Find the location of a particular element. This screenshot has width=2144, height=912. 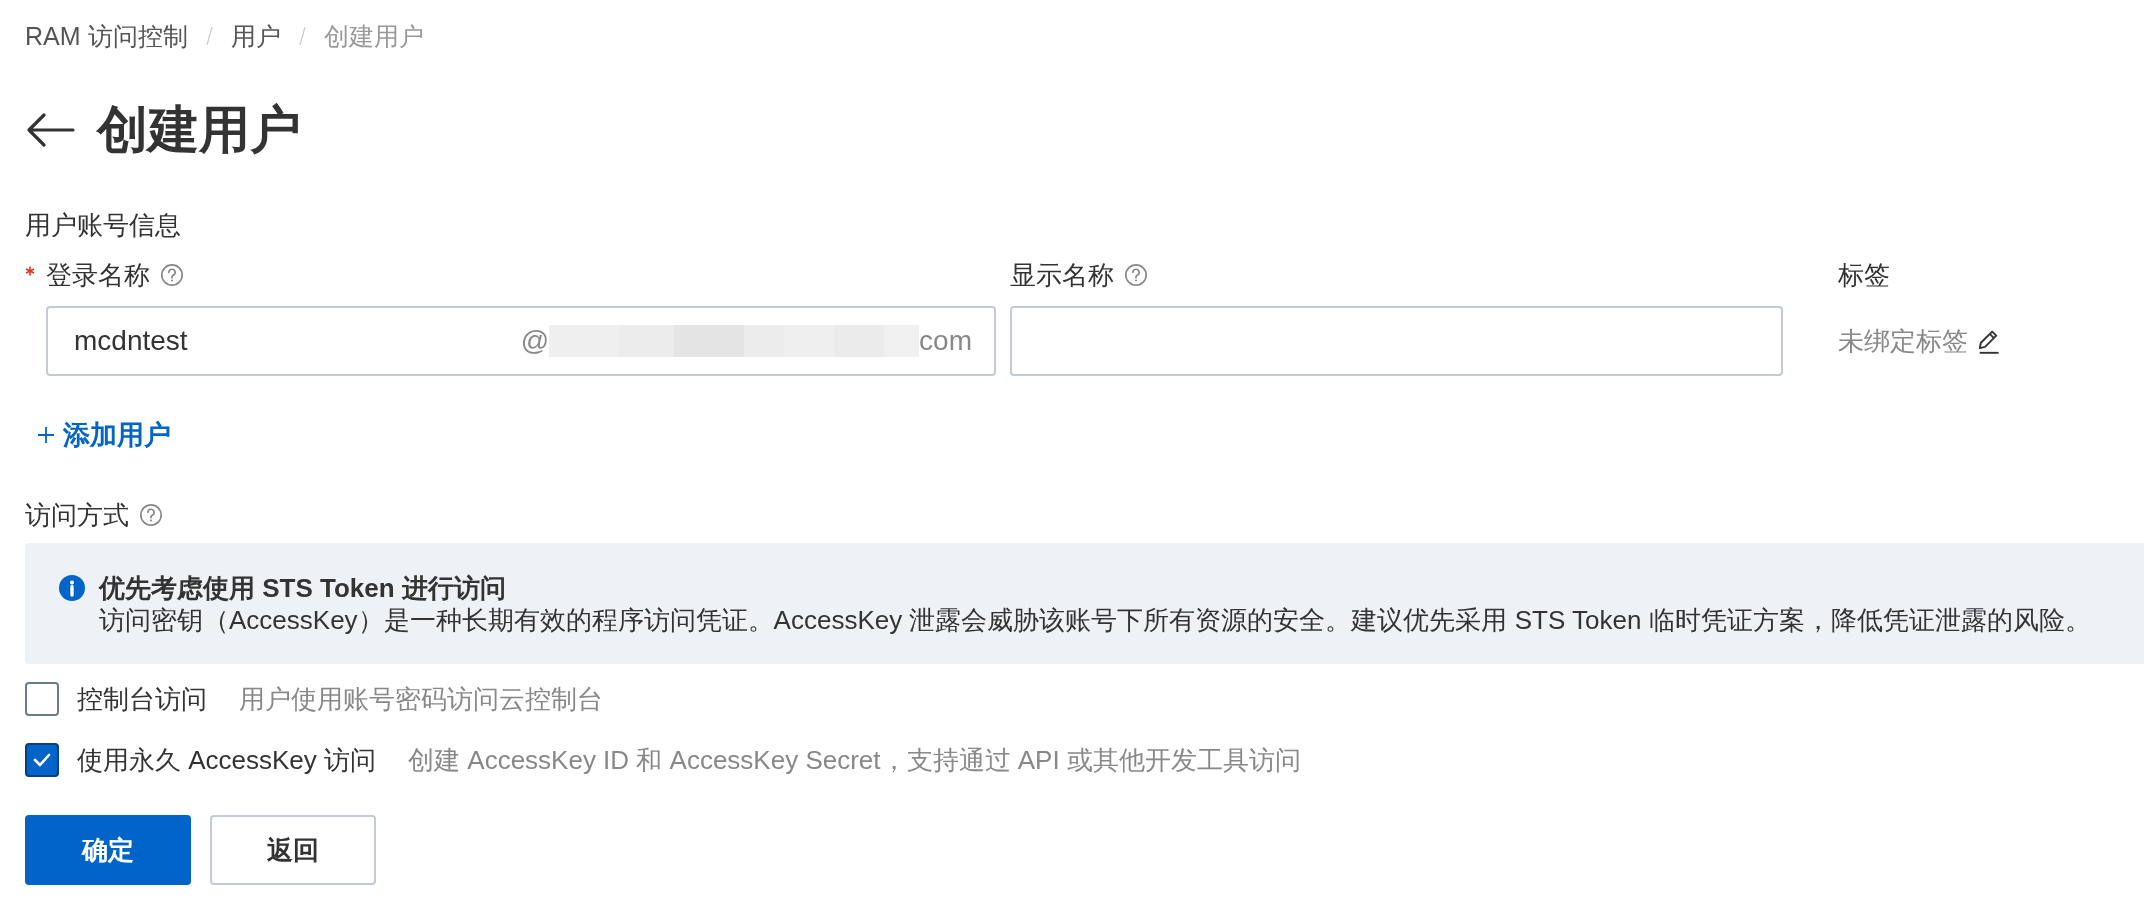

field-label: 显示名称 is located at coordinates (1062, 275).